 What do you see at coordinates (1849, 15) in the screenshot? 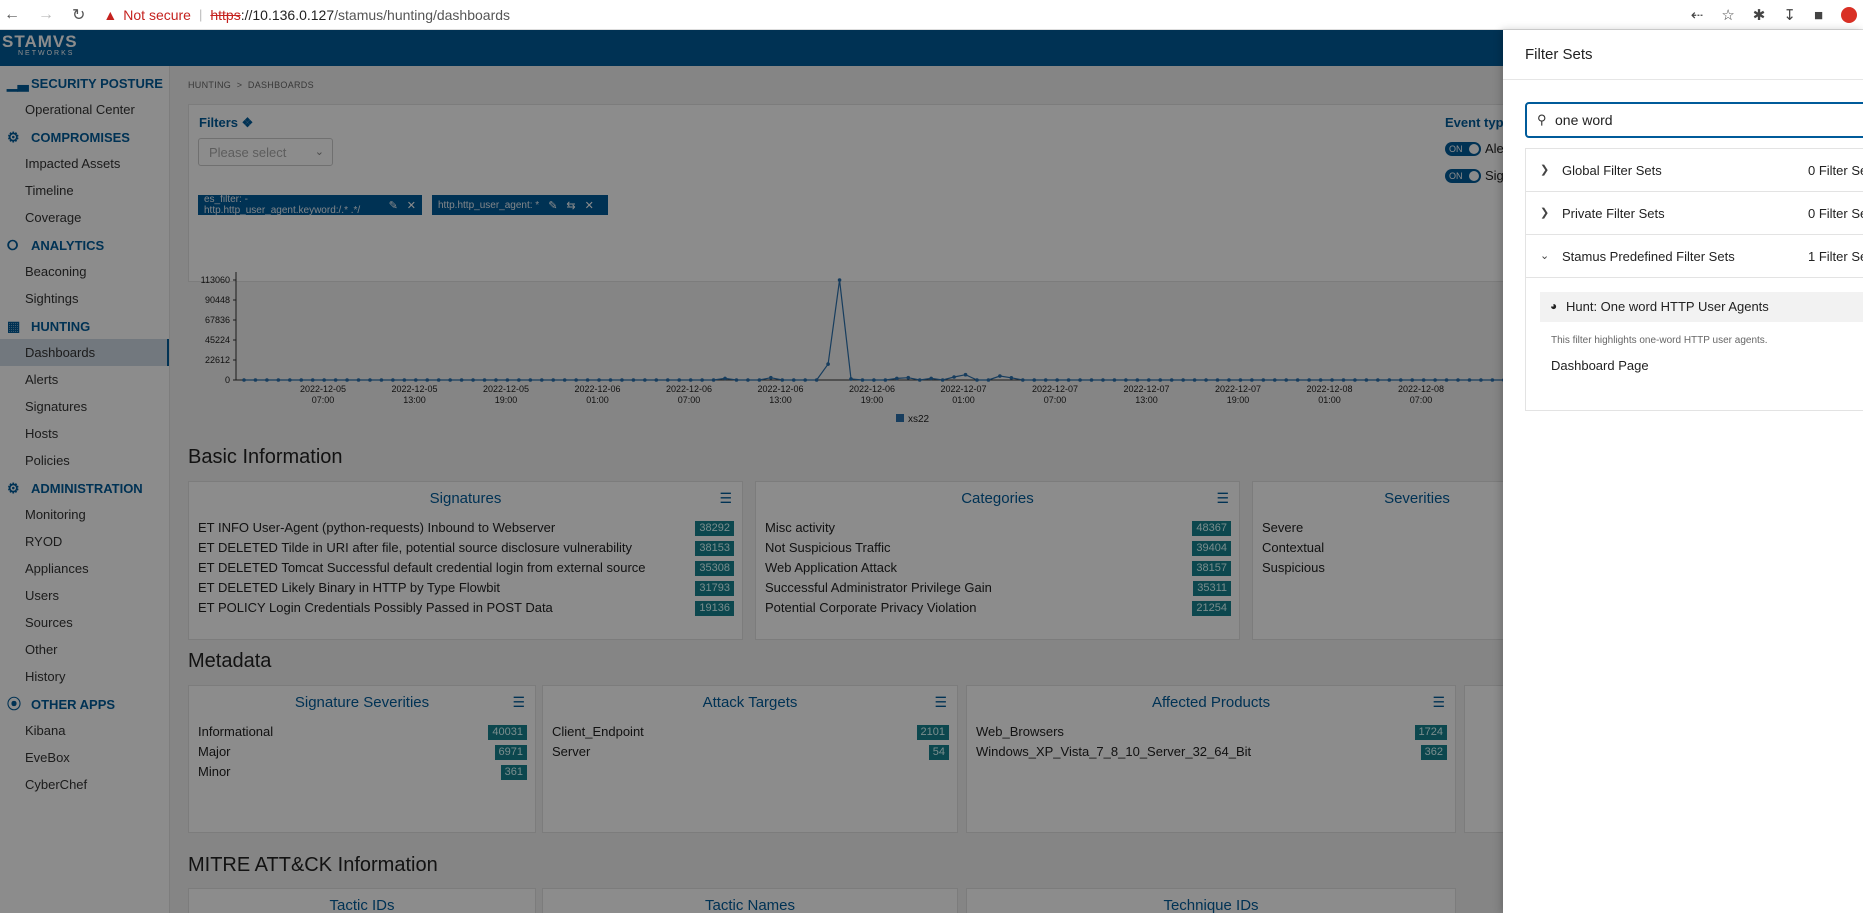
I see `profile-avatar` at bounding box center [1849, 15].